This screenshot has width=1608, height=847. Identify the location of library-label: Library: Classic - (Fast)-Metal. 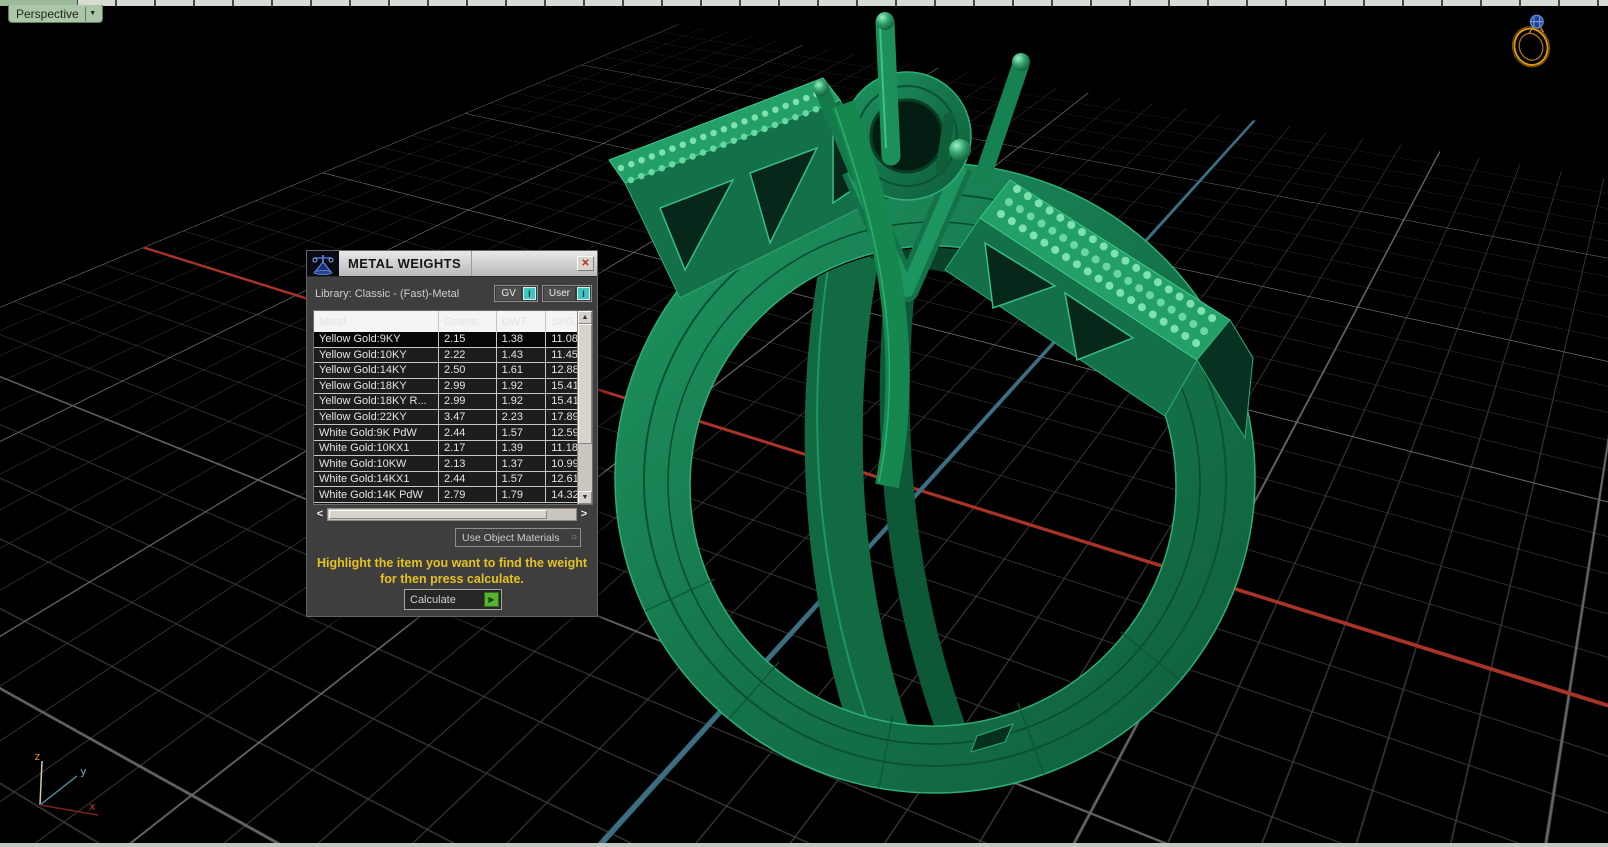
(387, 293).